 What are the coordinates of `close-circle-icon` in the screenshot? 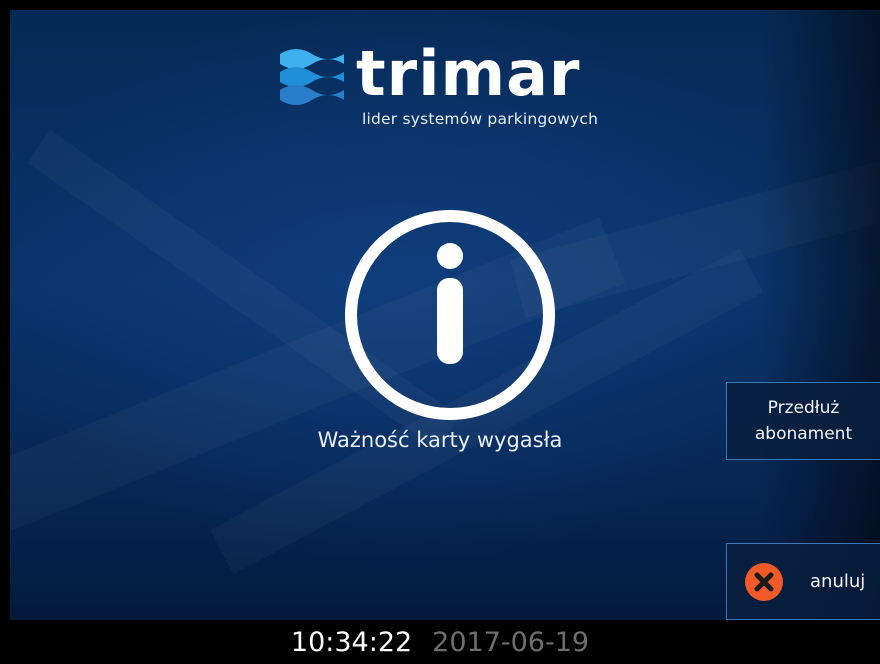 It's located at (764, 581).